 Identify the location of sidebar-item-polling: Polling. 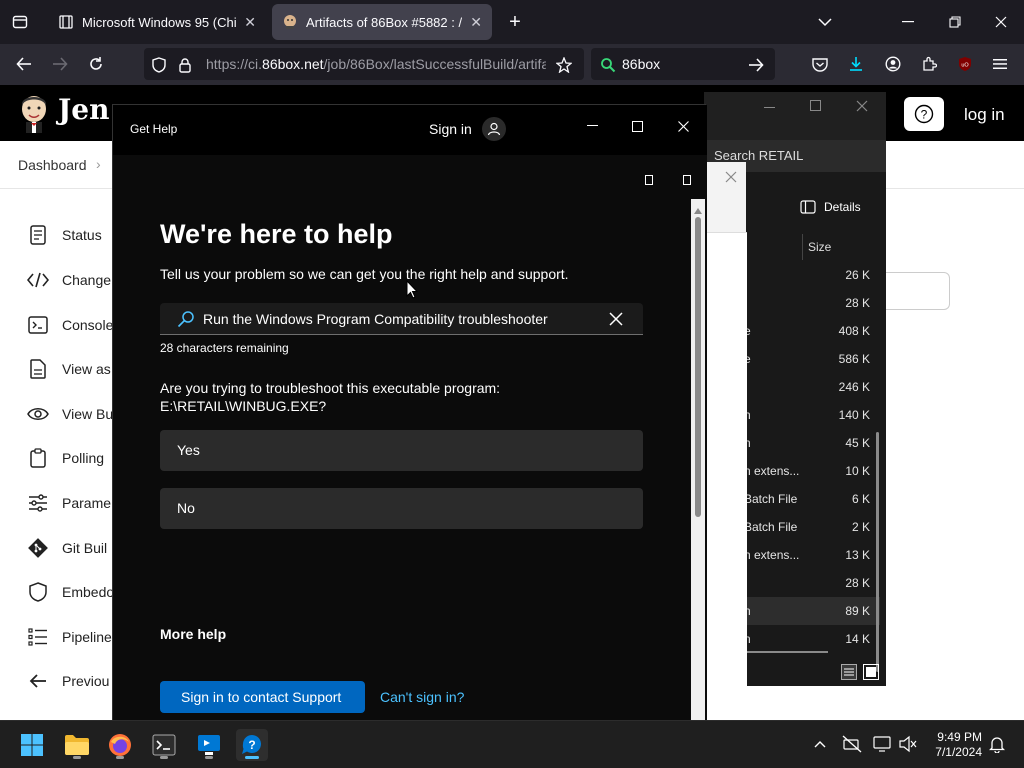
(65, 458).